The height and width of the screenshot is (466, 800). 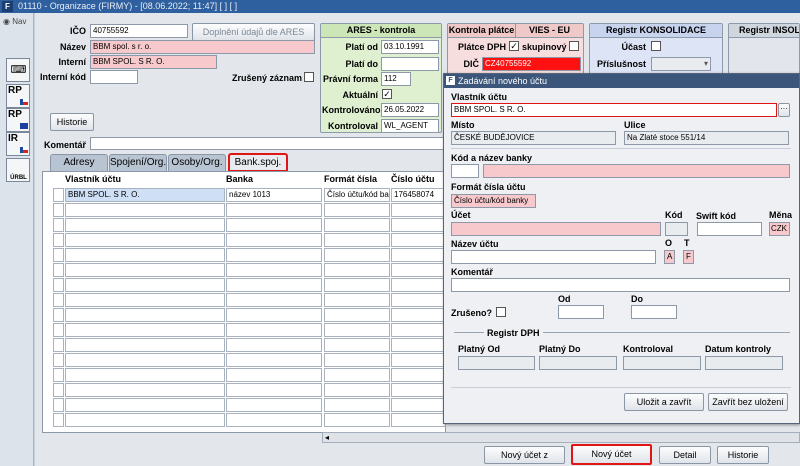 What do you see at coordinates (18, 70) in the screenshot?
I see `keyboard-icon: ⌨` at bounding box center [18, 70].